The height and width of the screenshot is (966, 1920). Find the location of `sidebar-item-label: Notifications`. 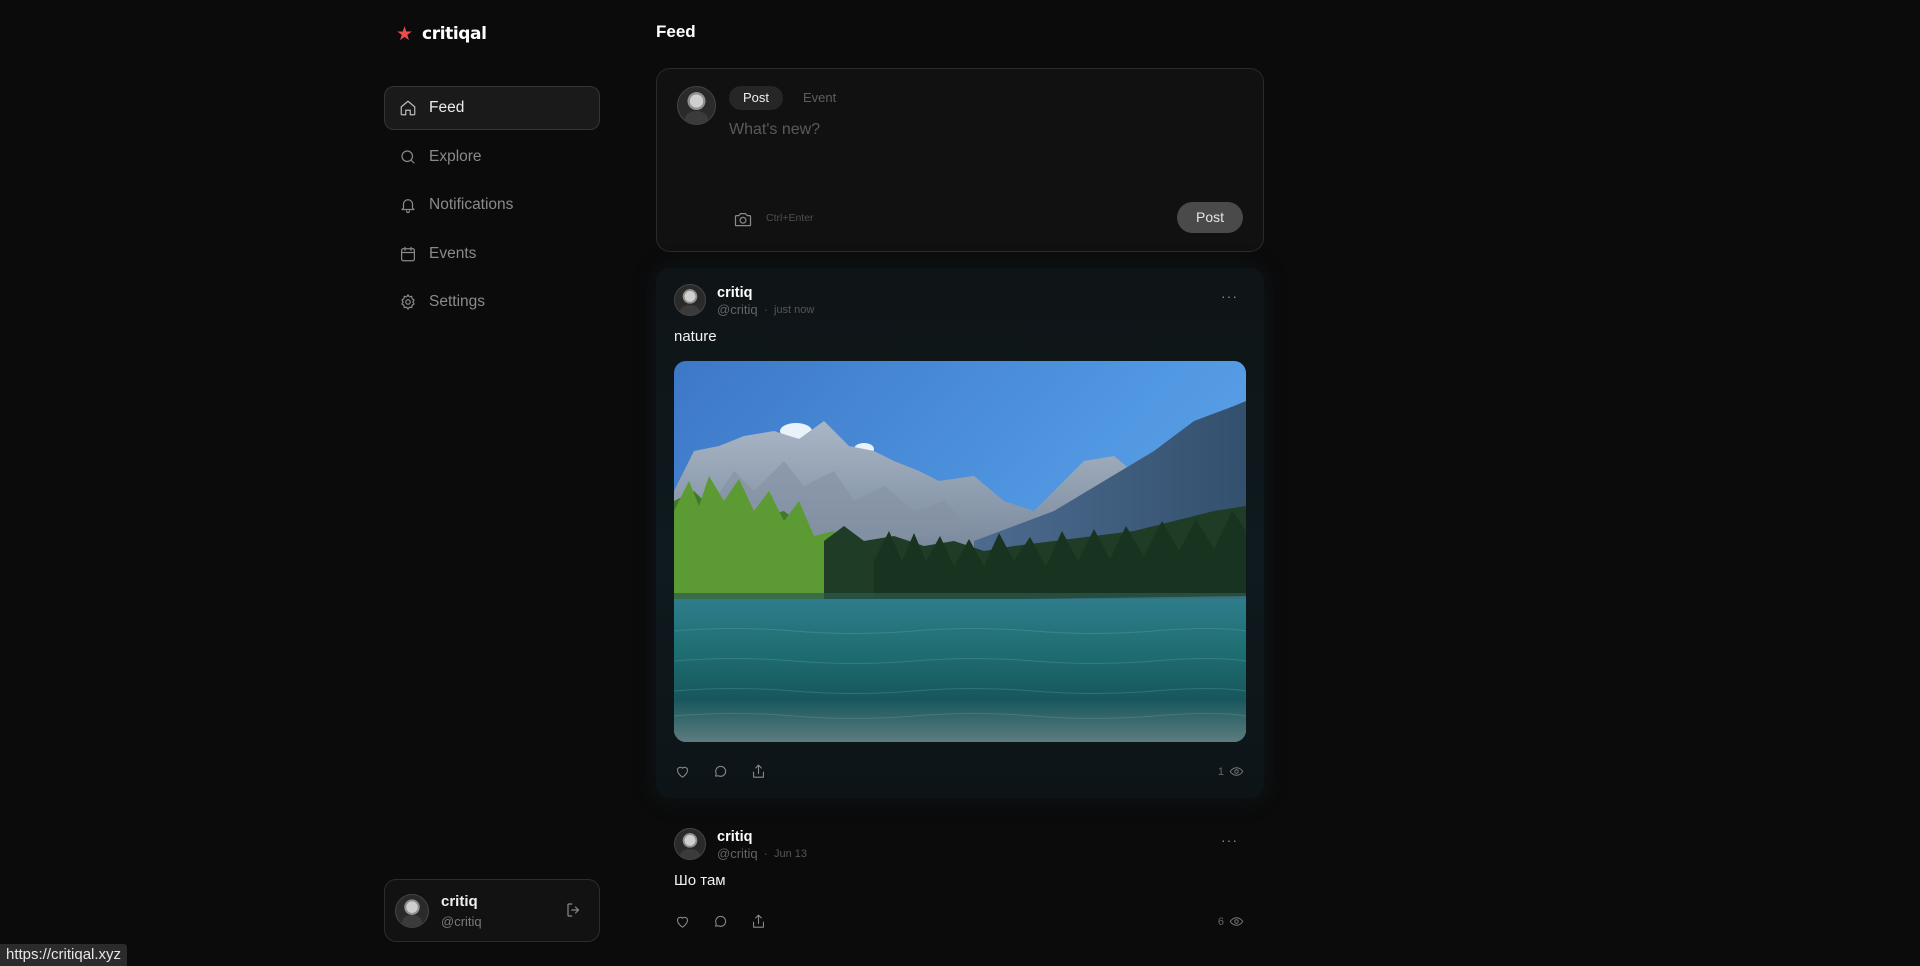

sidebar-item-label: Notifications is located at coordinates (471, 204).